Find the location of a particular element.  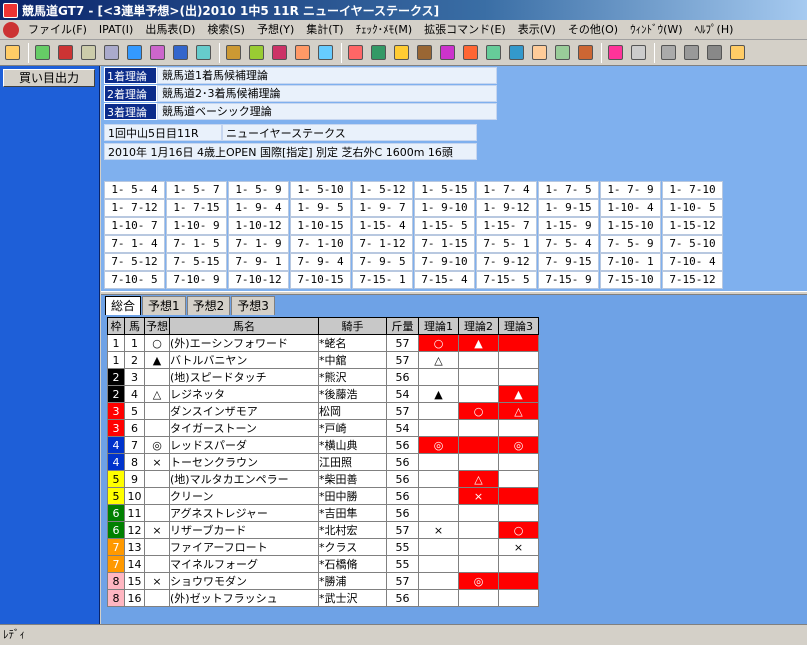

toolbar-tool-17-icon is located at coordinates (424, 53).